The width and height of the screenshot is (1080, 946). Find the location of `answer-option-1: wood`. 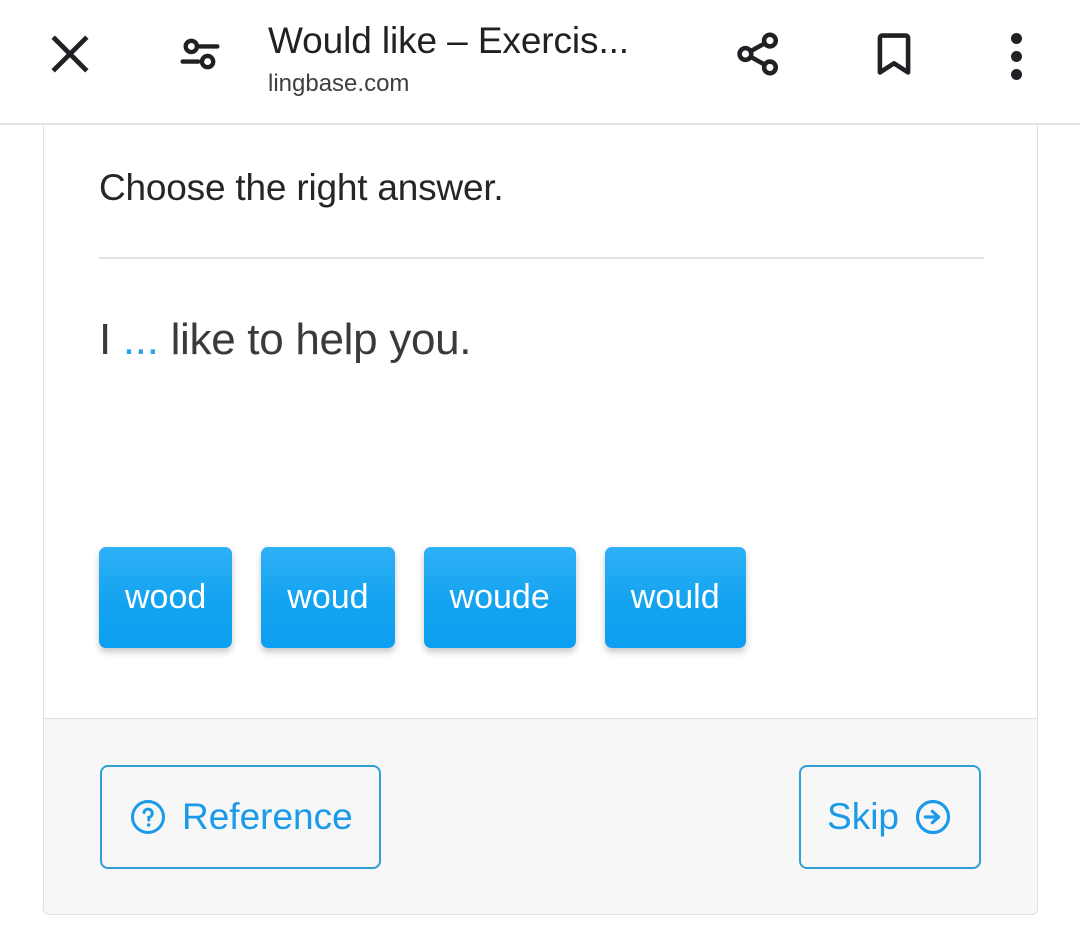

answer-option-1: wood is located at coordinates (166, 597).